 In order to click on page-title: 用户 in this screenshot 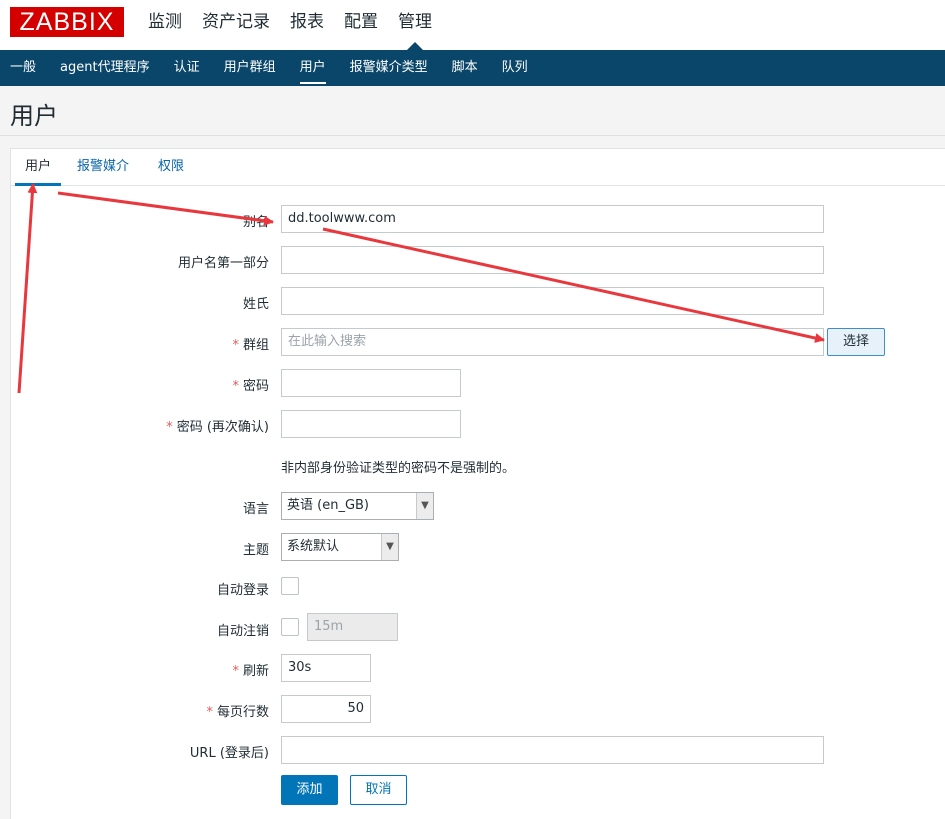, I will do `click(34, 116)`.